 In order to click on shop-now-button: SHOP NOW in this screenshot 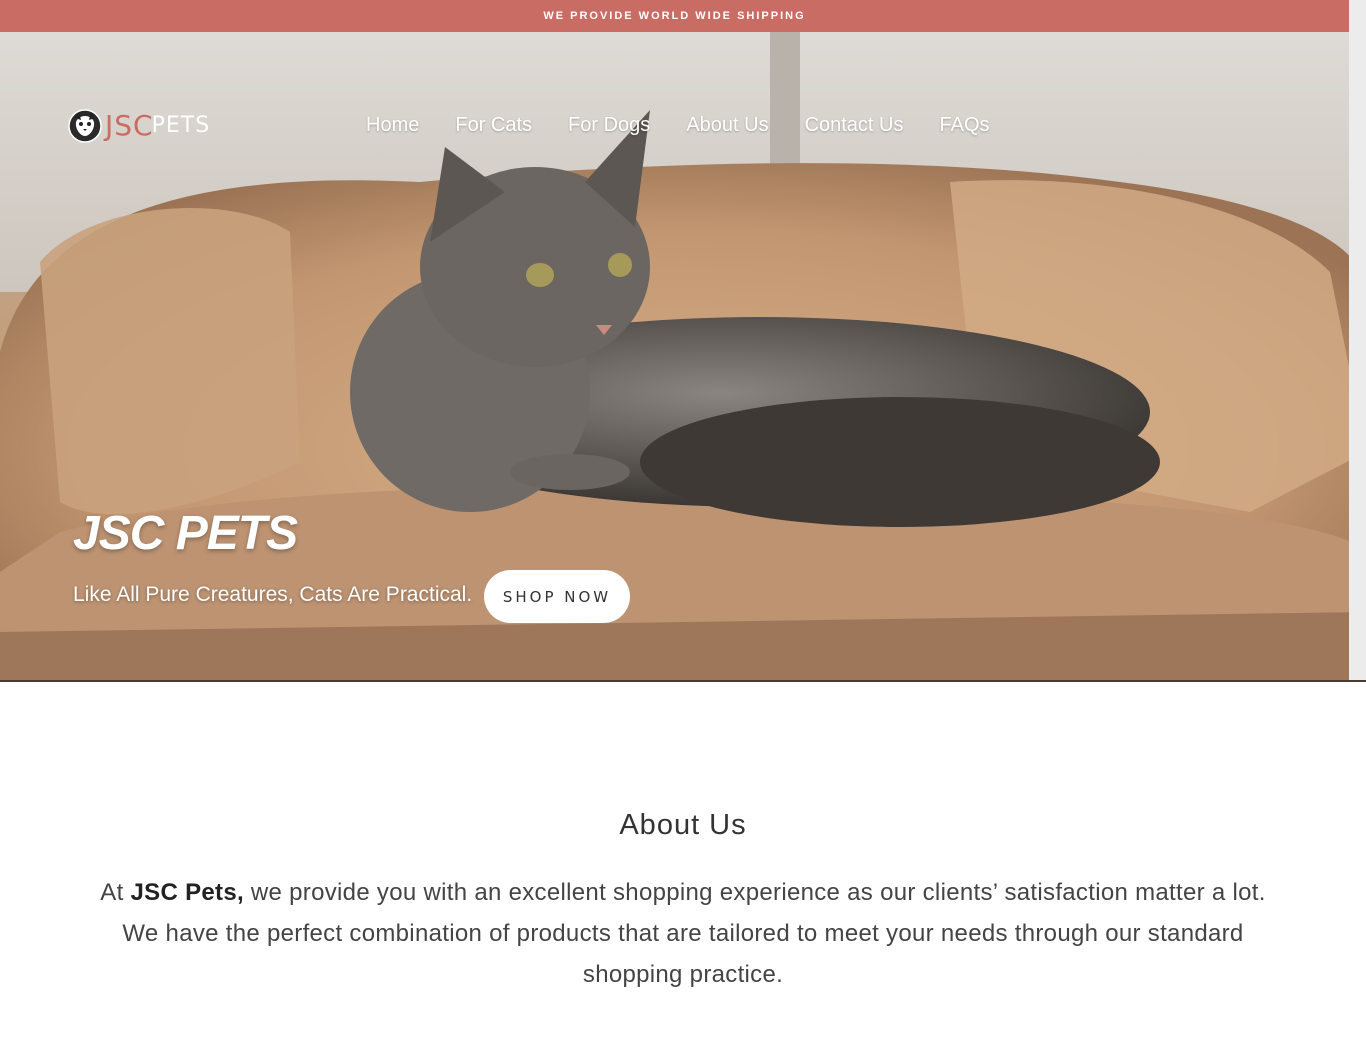, I will do `click(557, 596)`.